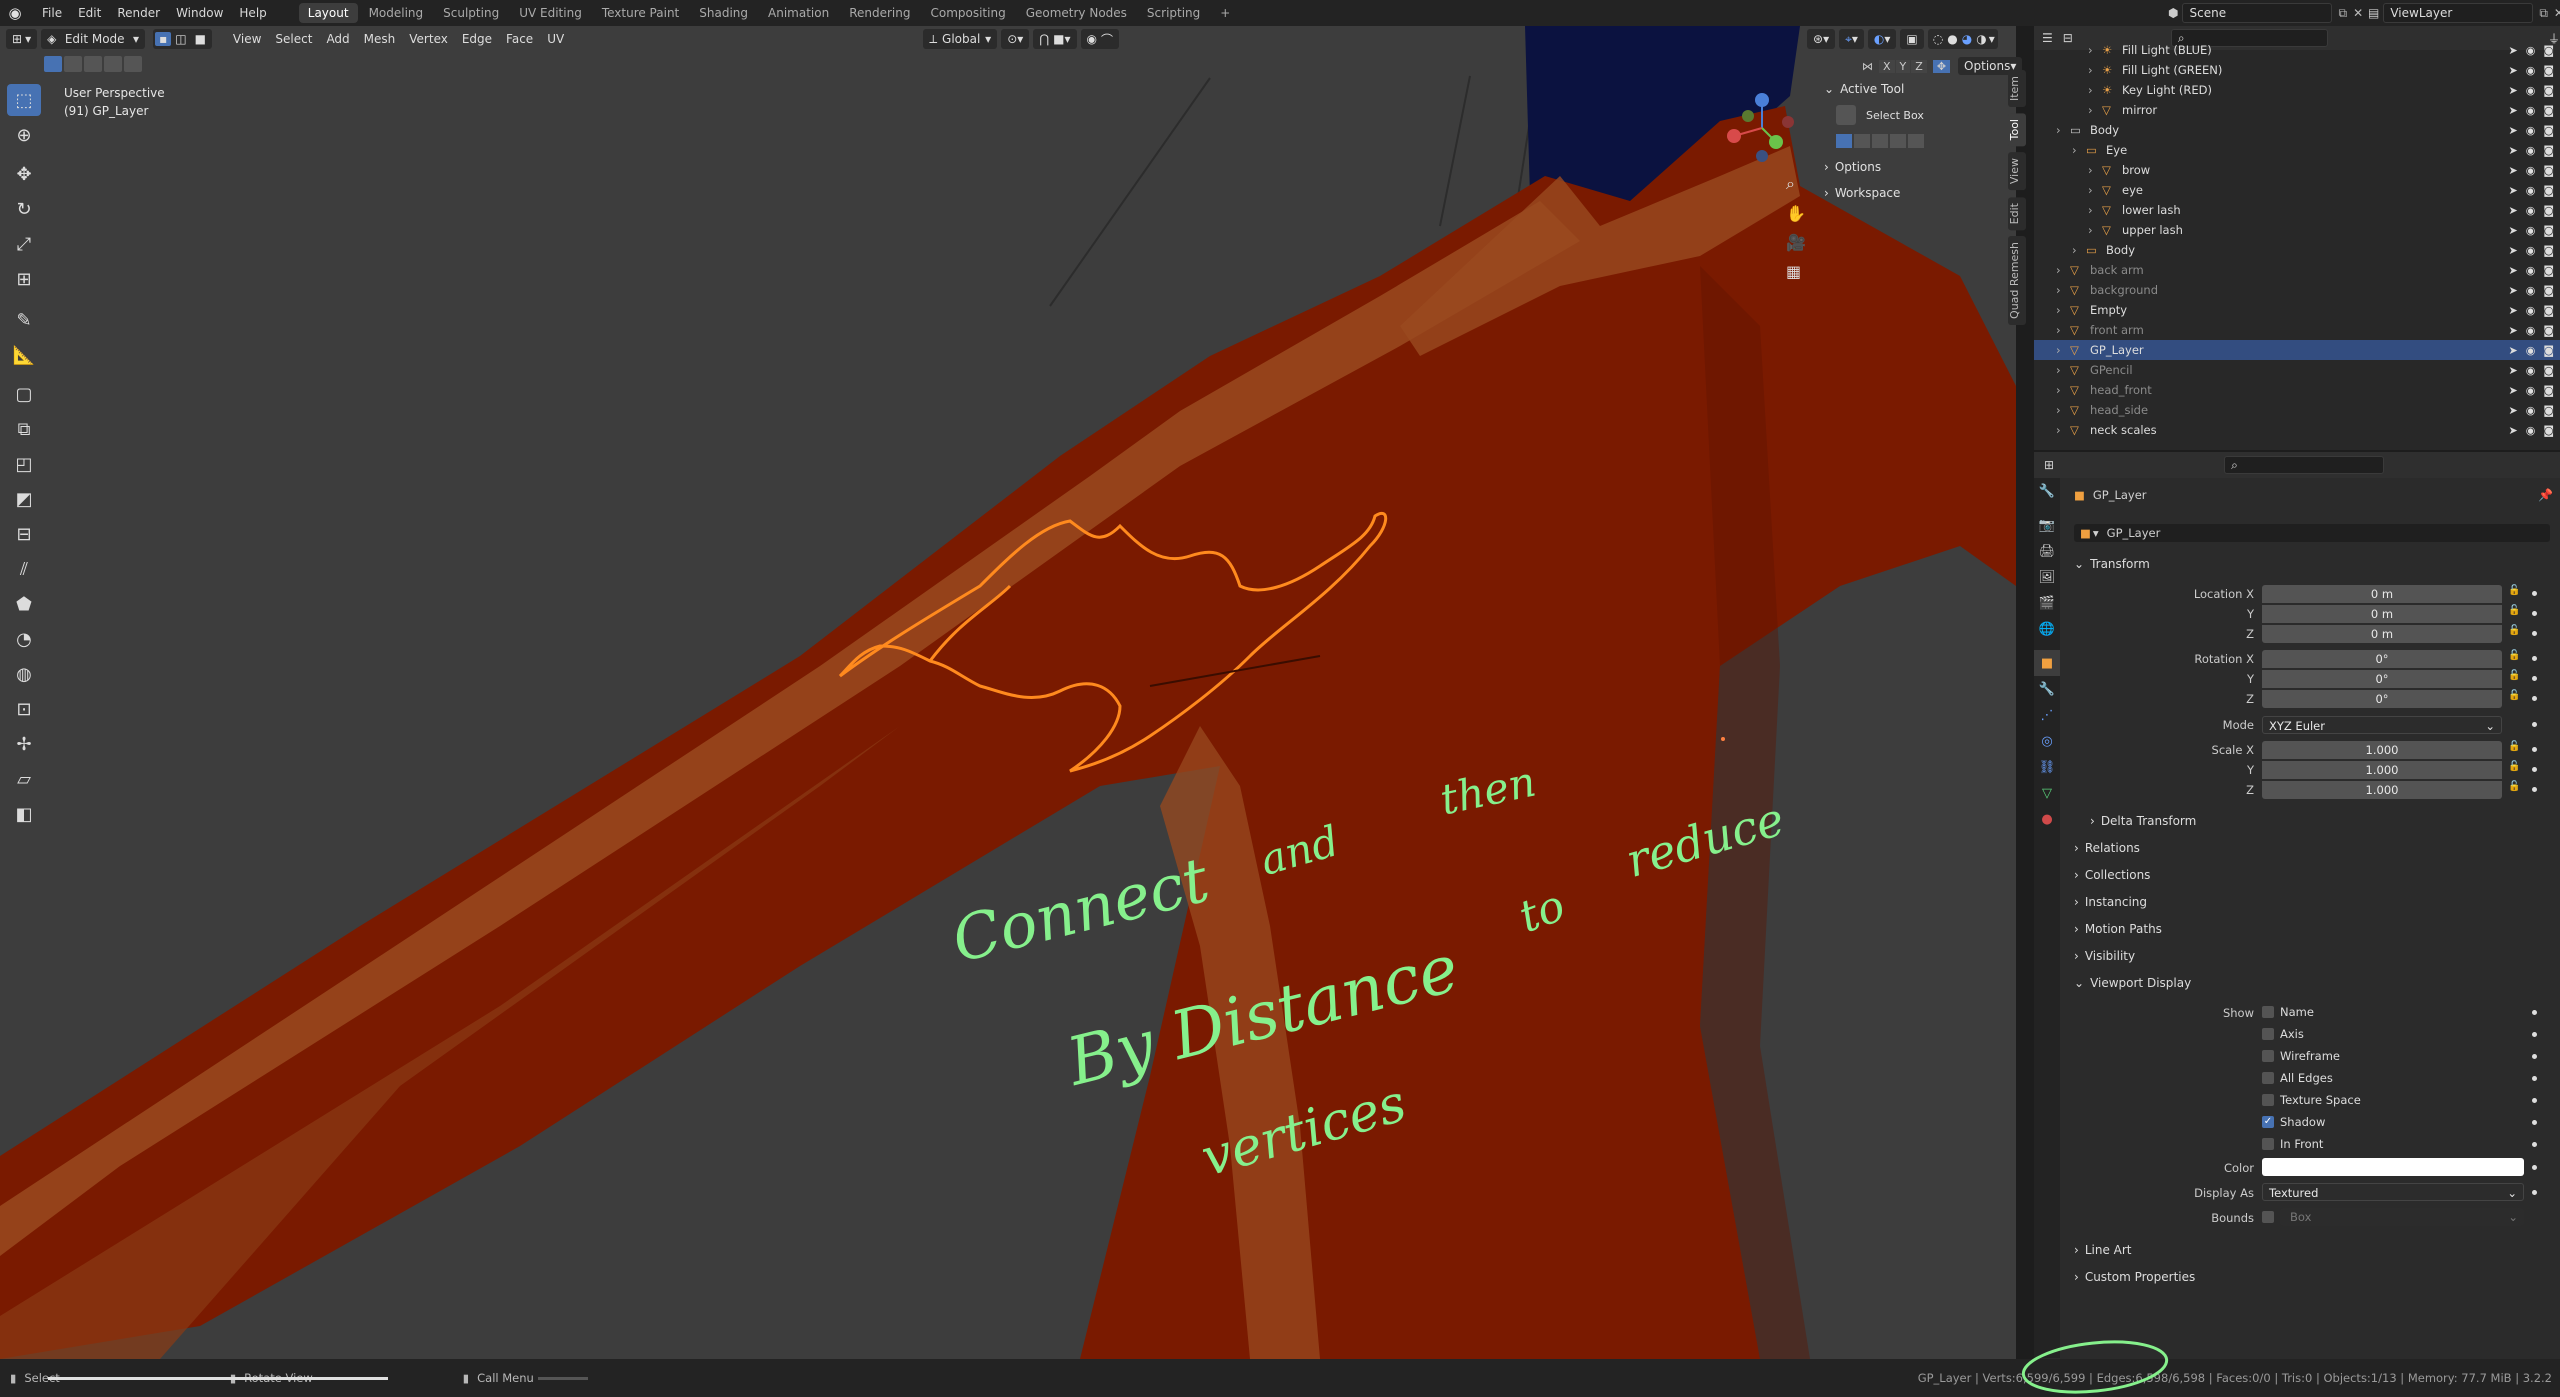 This screenshot has width=2560, height=1397. What do you see at coordinates (73, 64) in the screenshot?
I see `select-extend-icon` at bounding box center [73, 64].